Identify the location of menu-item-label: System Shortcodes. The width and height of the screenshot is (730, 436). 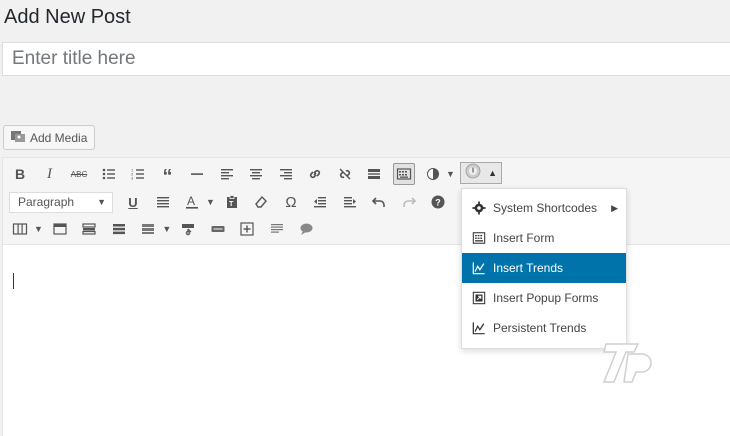
(545, 208).